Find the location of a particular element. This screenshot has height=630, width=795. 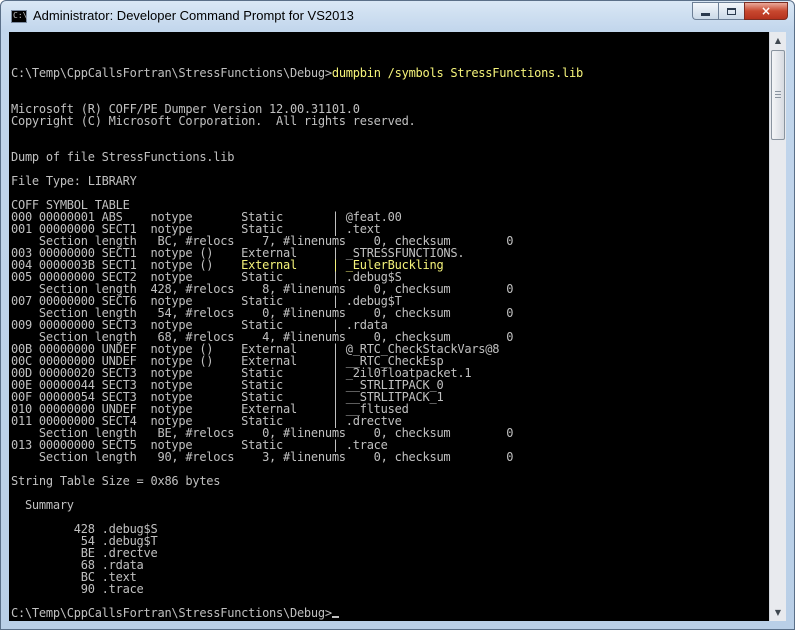

caption-buttons: × is located at coordinates (740, 11).